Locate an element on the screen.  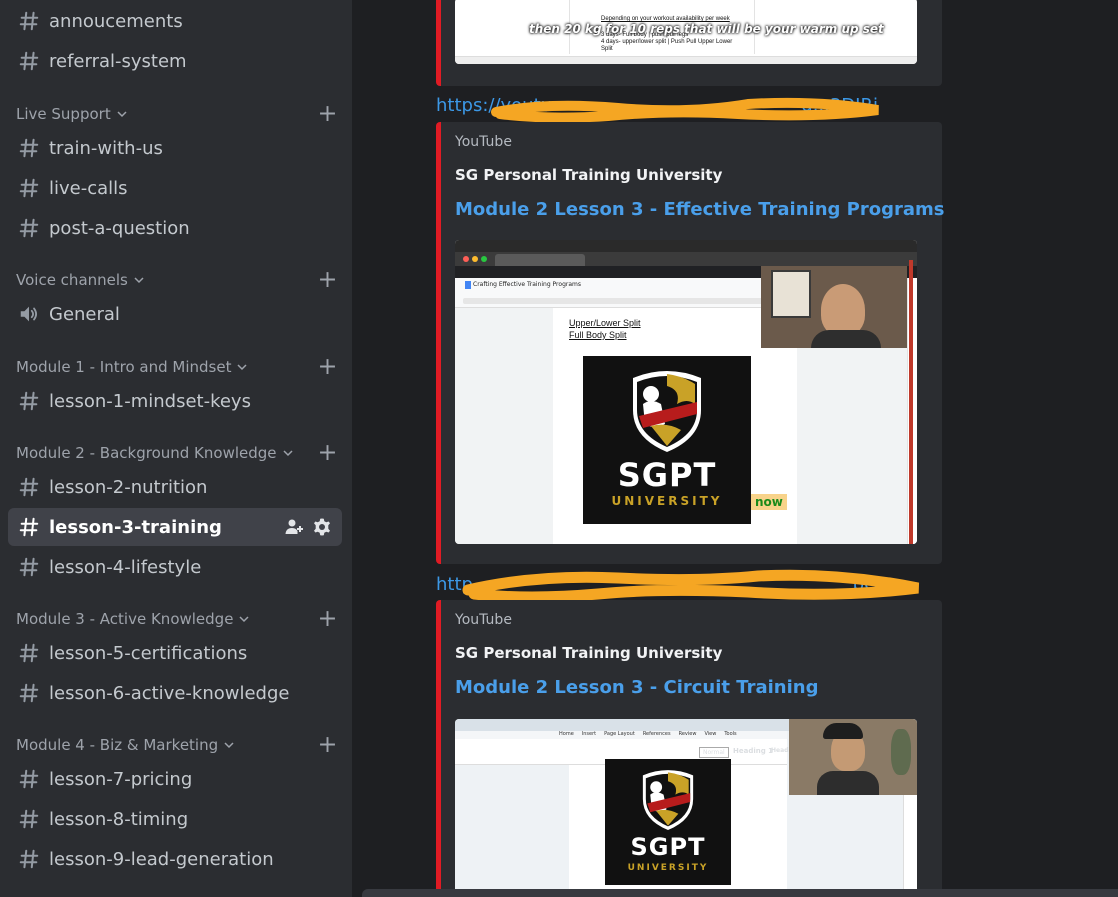
category-label: Module 3 - Active Knowledge is located at coordinates (125, 619).